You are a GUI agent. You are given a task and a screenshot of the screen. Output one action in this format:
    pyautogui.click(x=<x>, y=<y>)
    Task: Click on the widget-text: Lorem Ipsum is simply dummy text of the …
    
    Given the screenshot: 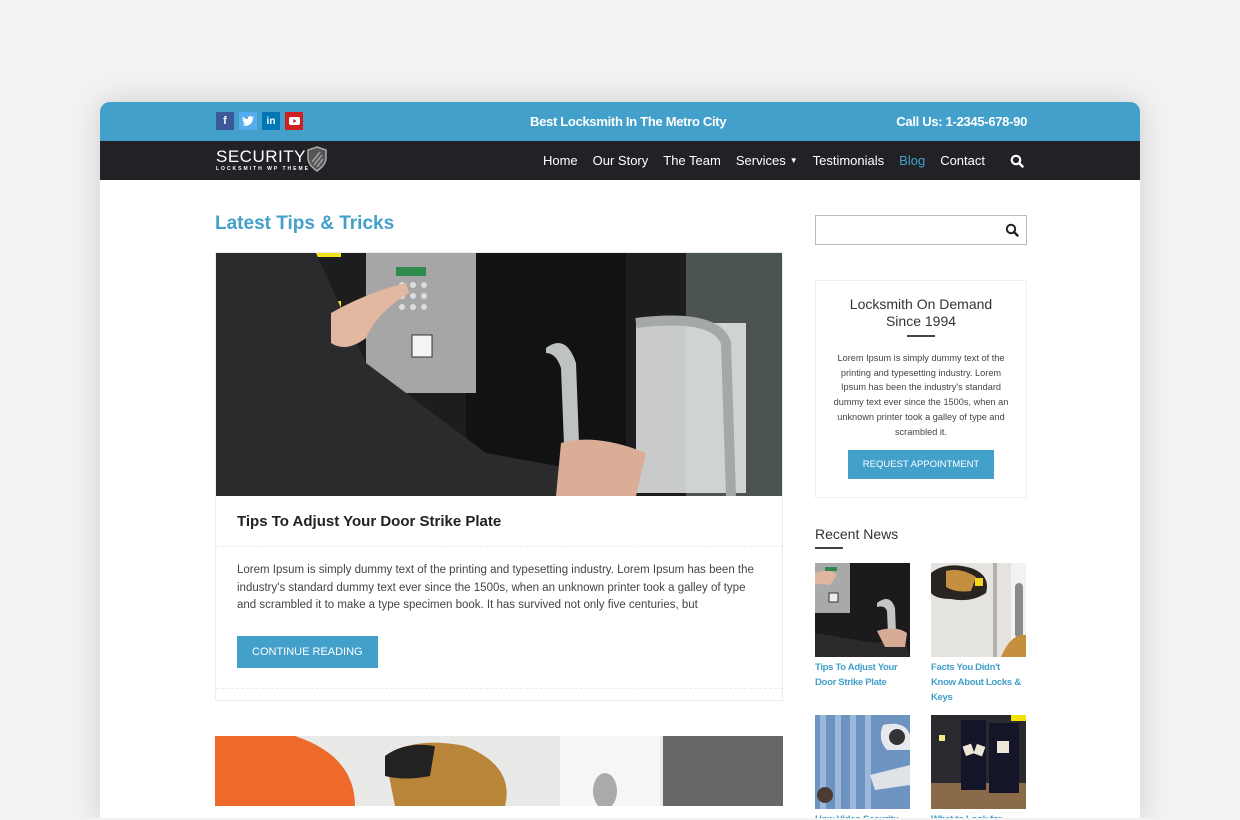 What is the action you would take?
    pyautogui.click(x=921, y=395)
    